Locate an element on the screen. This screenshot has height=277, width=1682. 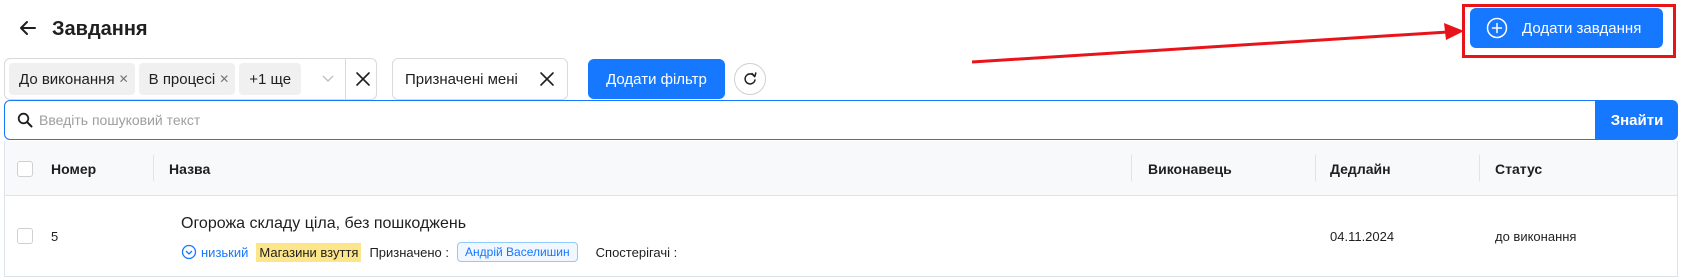
task-deadline: 04.11.2024 is located at coordinates (1362, 236).